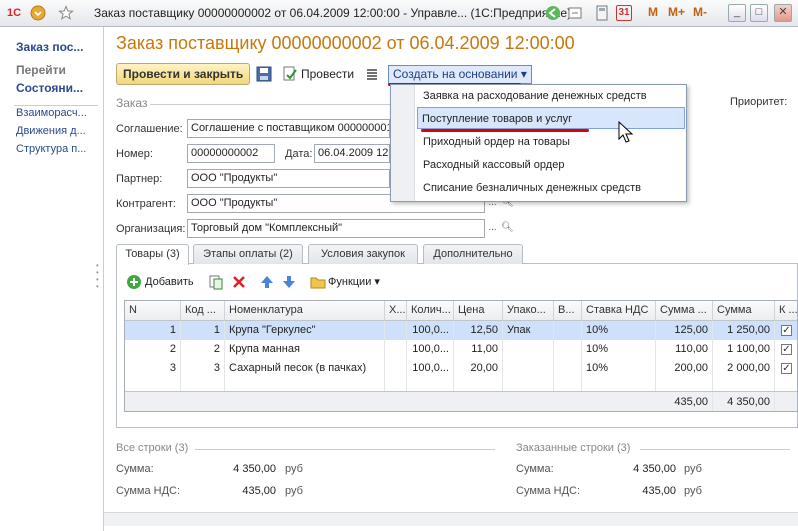 Image resolution: width=798 pixels, height=531 pixels. Describe the element at coordinates (254, 469) in the screenshot. I see `all-sum-value: 4 350,00` at that location.